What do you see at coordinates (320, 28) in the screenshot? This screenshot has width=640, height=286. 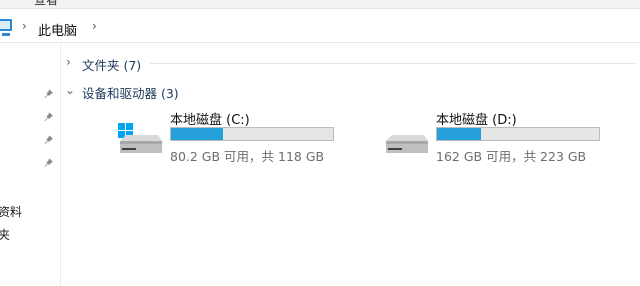 I see `address-bar: › 此电脑 ›` at bounding box center [320, 28].